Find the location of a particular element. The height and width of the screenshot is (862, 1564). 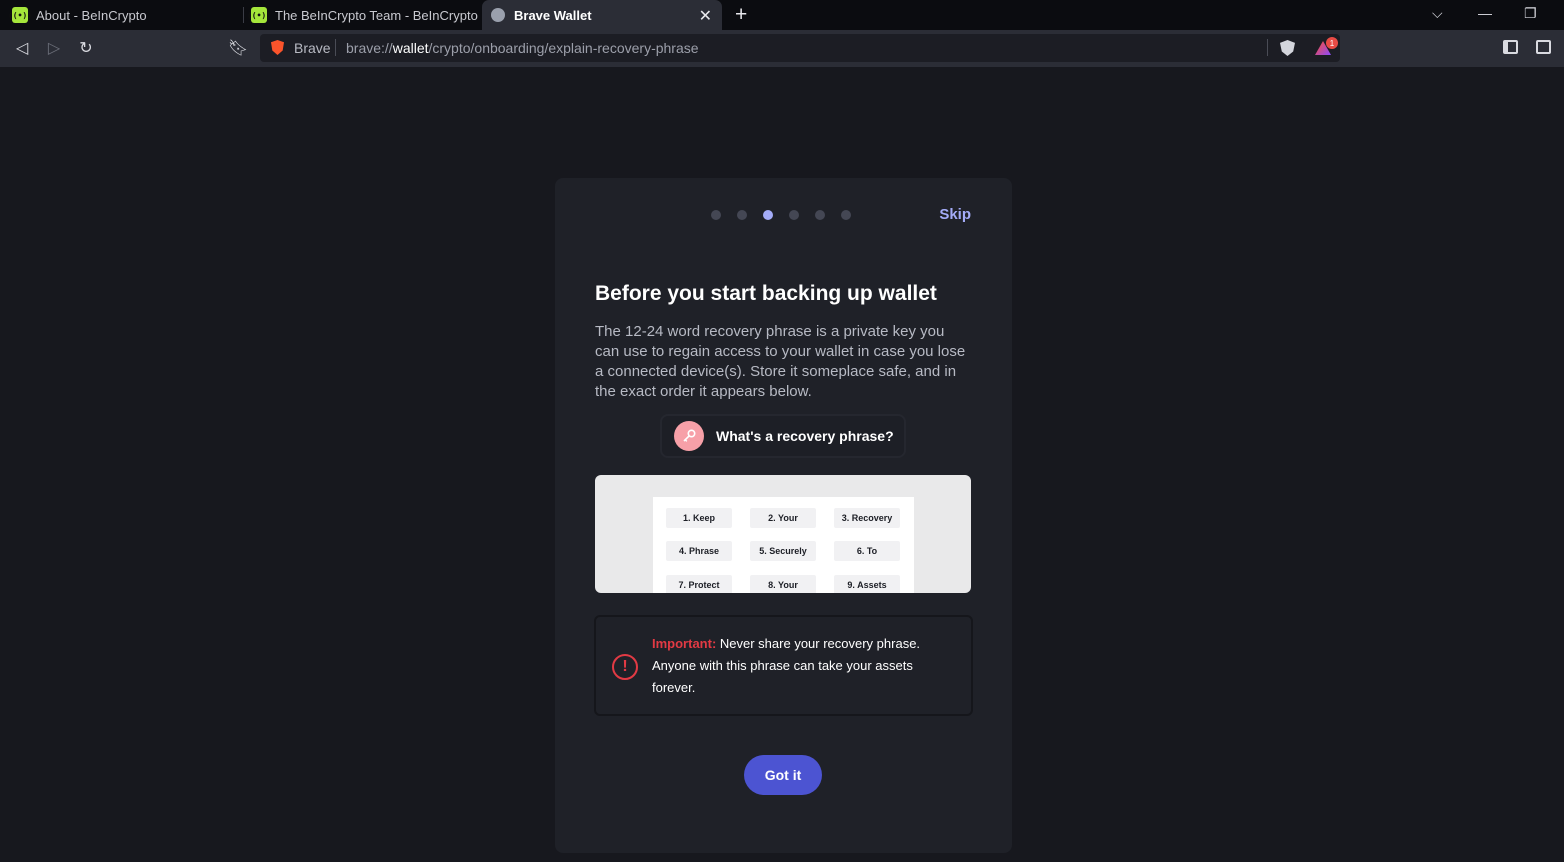

brave-shield-icon is located at coordinates (277, 47).